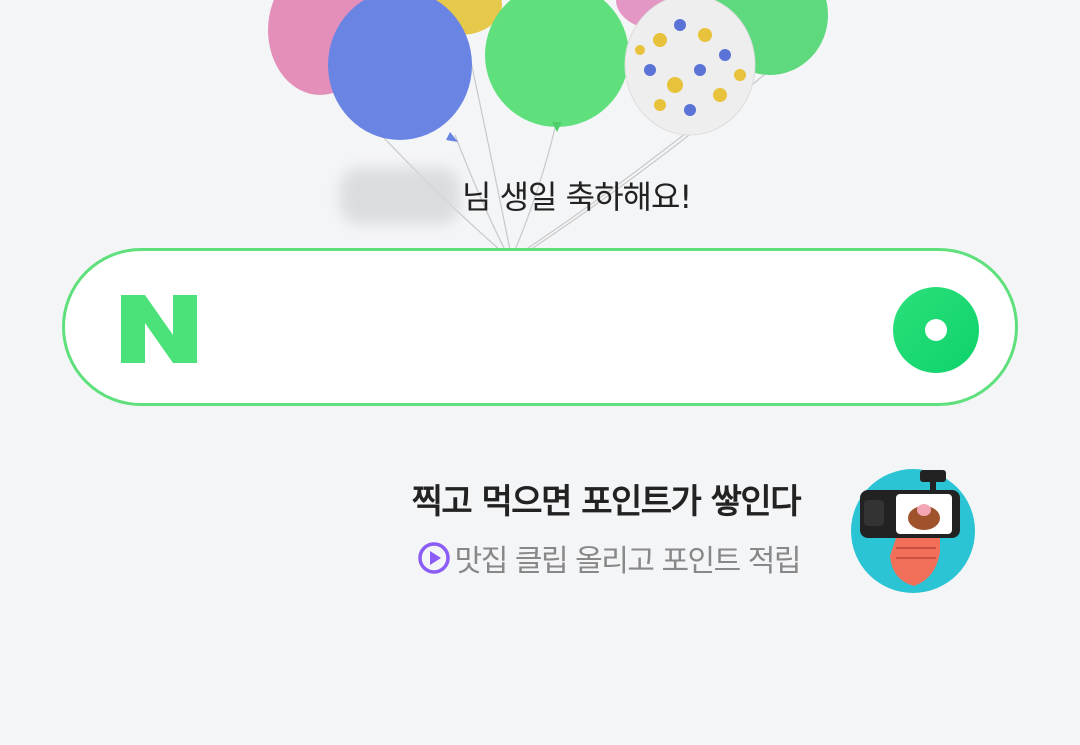  What do you see at coordinates (557, 63) in the screenshot?
I see `green-balloon` at bounding box center [557, 63].